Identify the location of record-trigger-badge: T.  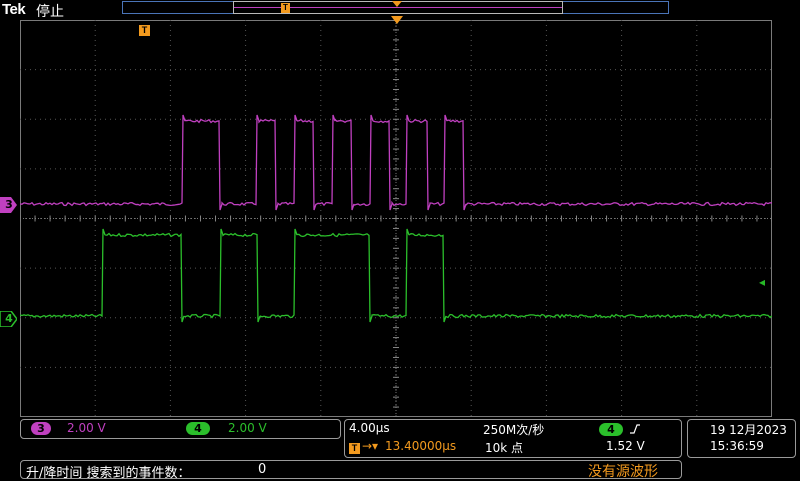
(285, 8).